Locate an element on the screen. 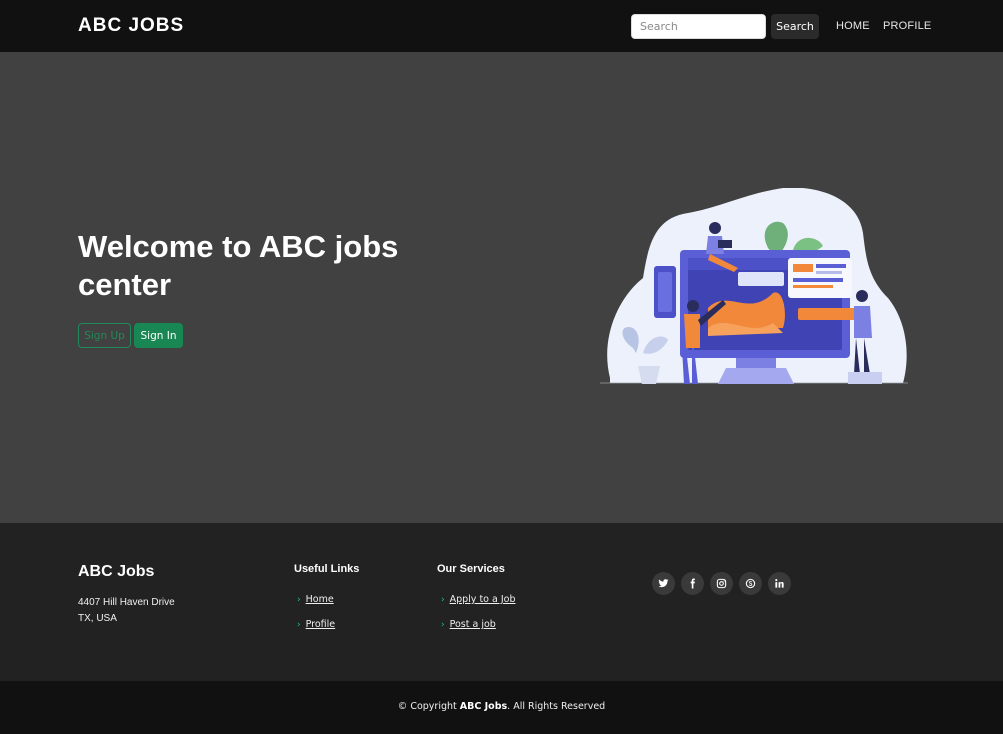 The width and height of the screenshot is (1003, 734). footer-address: 4407 Hill Haven Drive TX, USA is located at coordinates (126, 611).